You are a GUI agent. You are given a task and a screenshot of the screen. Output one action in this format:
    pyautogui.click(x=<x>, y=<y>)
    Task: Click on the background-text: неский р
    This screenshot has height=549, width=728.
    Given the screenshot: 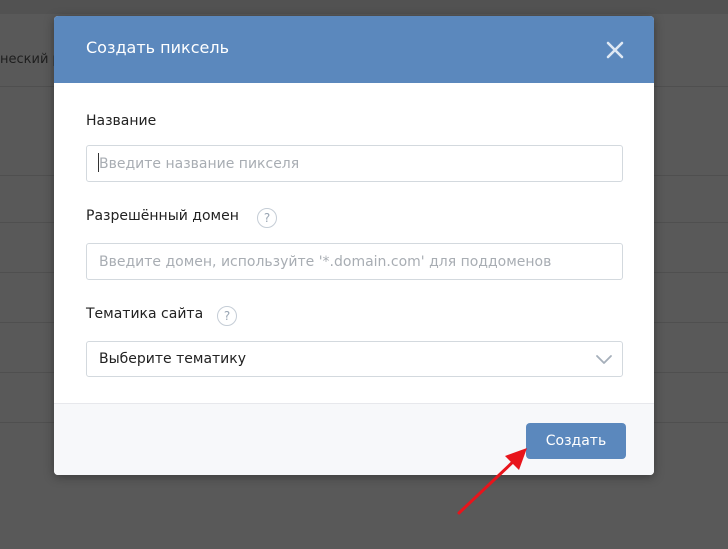 What is the action you would take?
    pyautogui.click(x=30, y=59)
    